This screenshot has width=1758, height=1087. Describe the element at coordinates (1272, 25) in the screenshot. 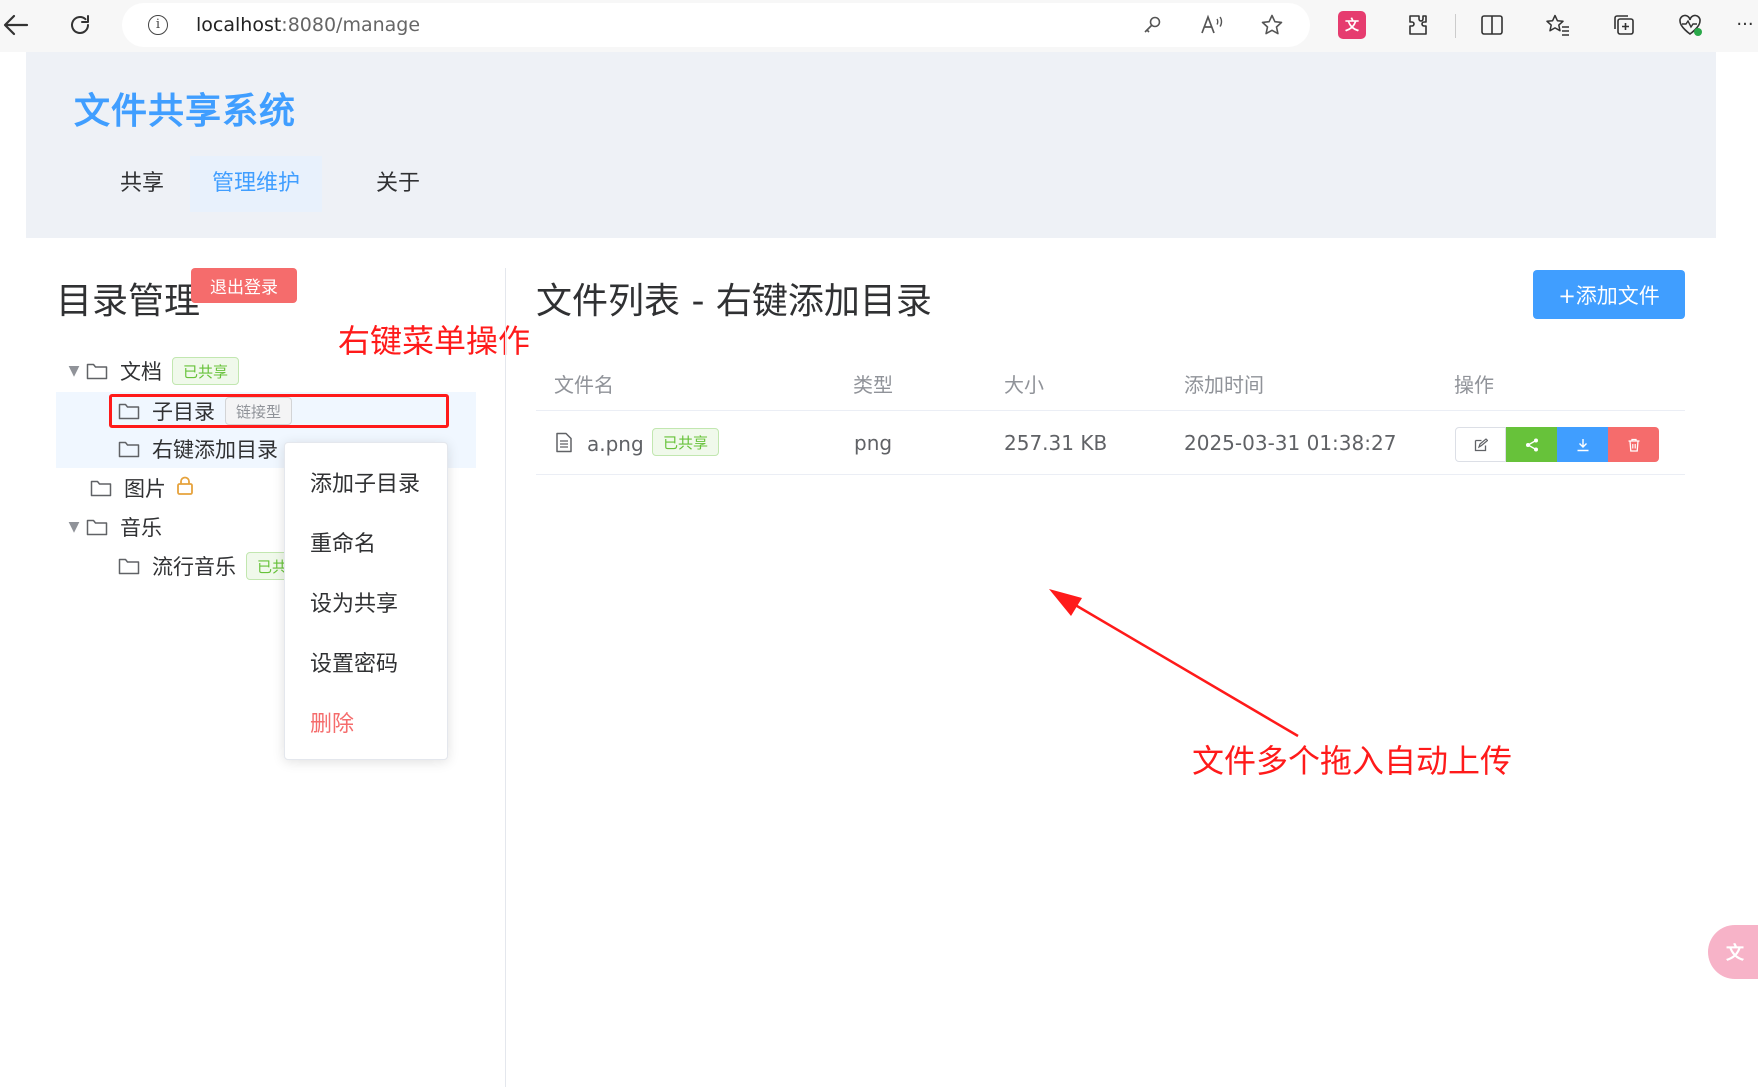

I see `favorite-star-icon` at that location.